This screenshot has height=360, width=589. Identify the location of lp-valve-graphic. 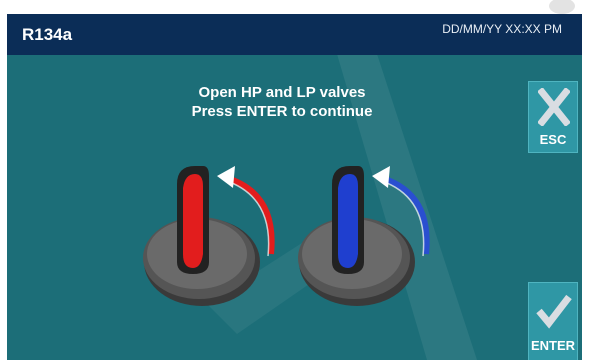
(364, 236).